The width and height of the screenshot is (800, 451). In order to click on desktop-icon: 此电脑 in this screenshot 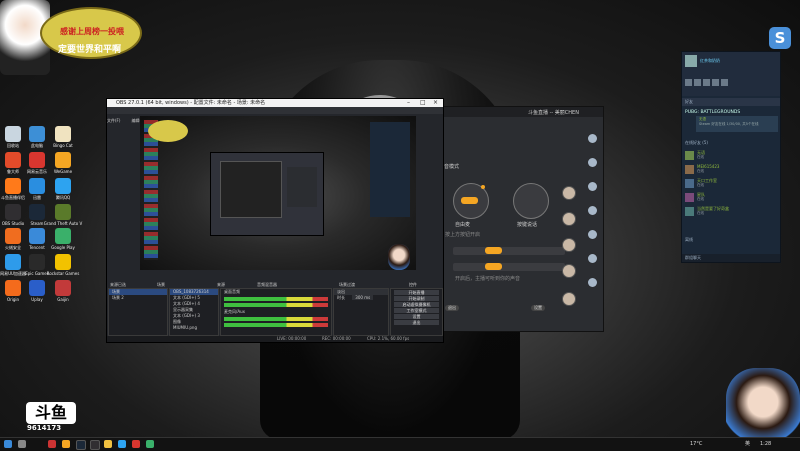, I will do `click(37, 137)`.